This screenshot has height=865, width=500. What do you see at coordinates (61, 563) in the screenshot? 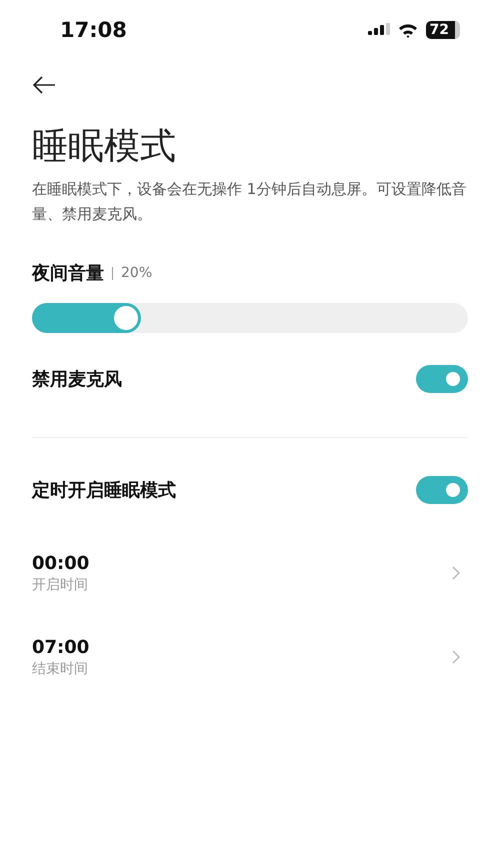
I see `time-value: 00:00` at bounding box center [61, 563].